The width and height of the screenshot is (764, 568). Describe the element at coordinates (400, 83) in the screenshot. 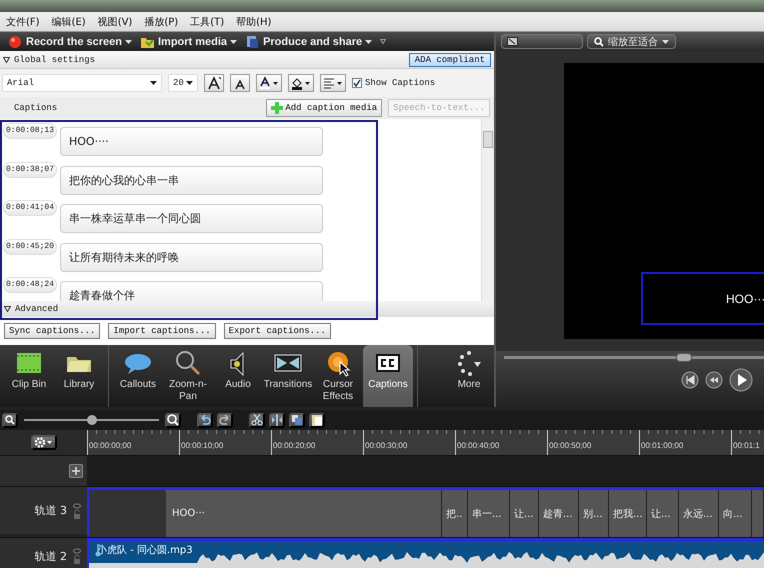

I see `checkbox-label: Show Captions` at that location.